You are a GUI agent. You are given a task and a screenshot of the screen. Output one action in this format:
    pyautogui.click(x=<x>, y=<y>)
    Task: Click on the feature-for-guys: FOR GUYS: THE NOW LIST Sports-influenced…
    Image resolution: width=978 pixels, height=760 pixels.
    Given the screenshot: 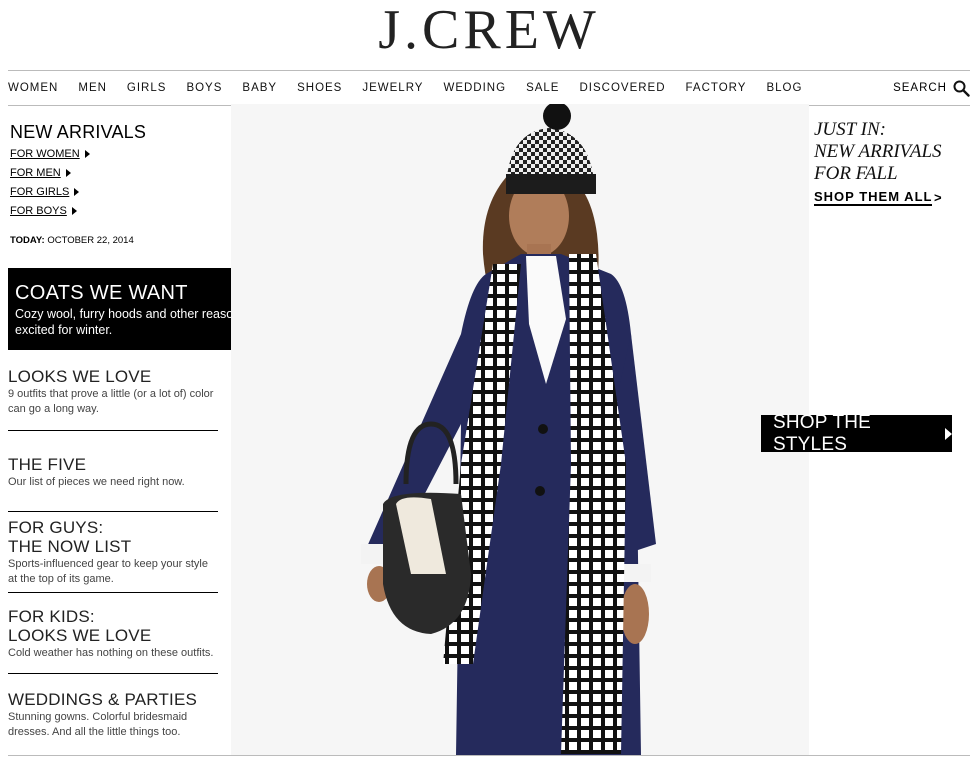 What is the action you would take?
    pyautogui.click(x=113, y=552)
    